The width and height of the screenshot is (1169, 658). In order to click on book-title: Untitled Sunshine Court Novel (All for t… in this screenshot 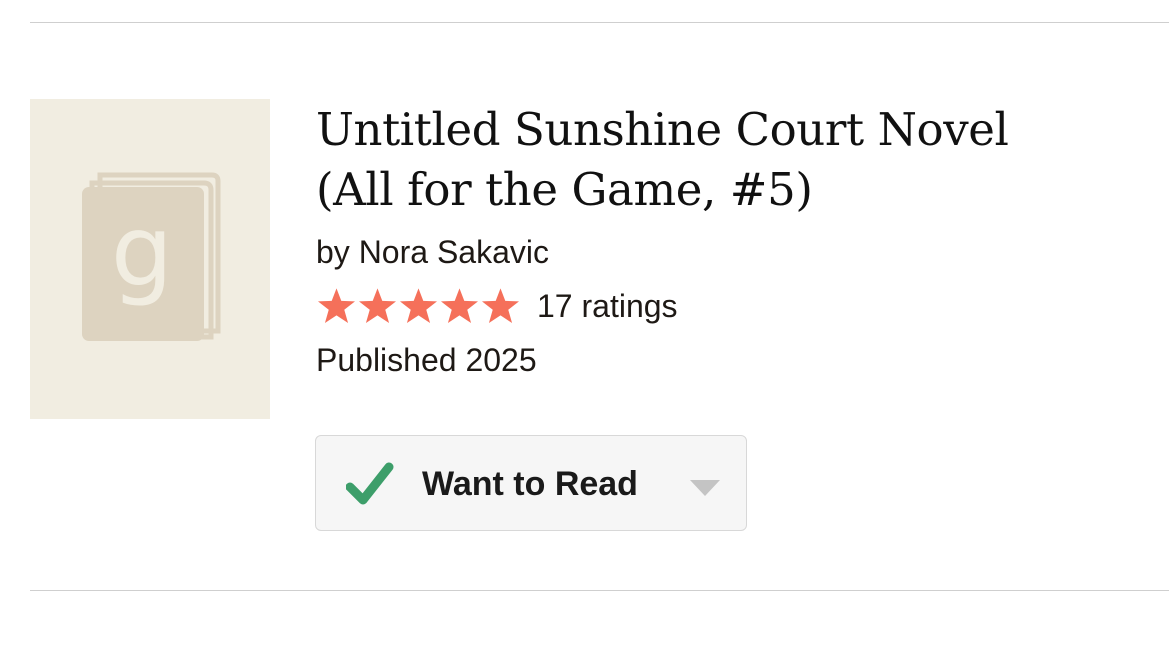, I will do `click(736, 160)`.